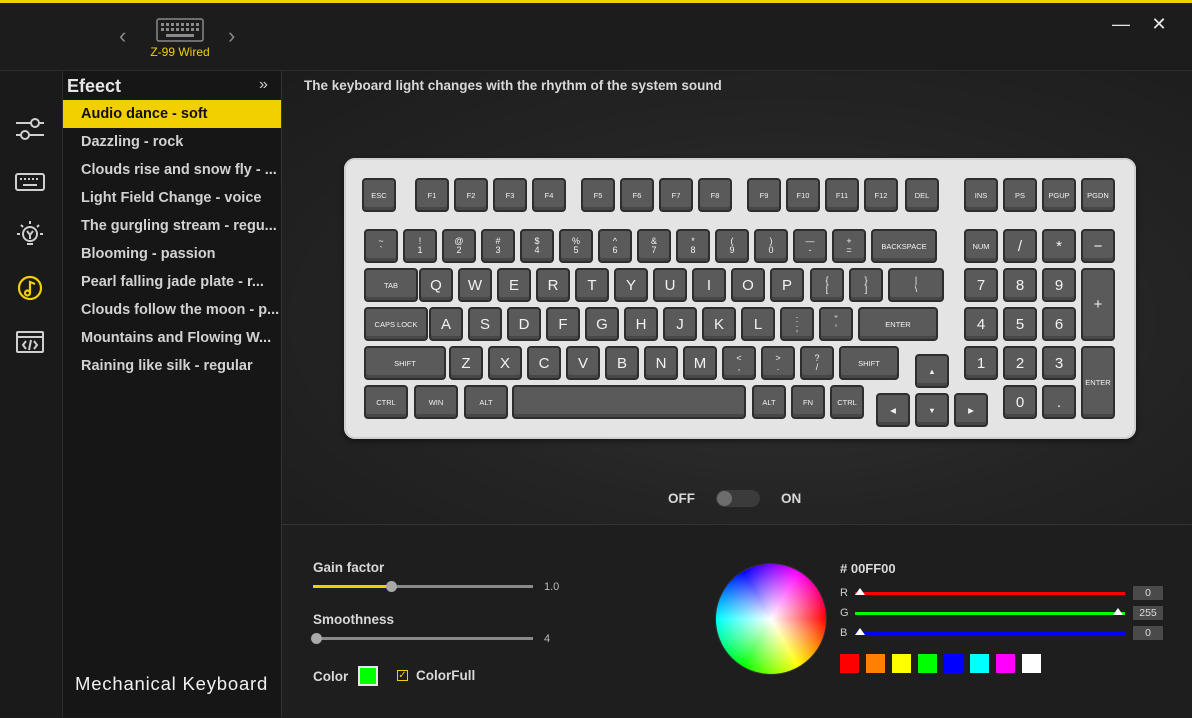 The height and width of the screenshot is (718, 1192). Describe the element at coordinates (893, 410) in the screenshot. I see `key-left-arrow: ◀` at that location.